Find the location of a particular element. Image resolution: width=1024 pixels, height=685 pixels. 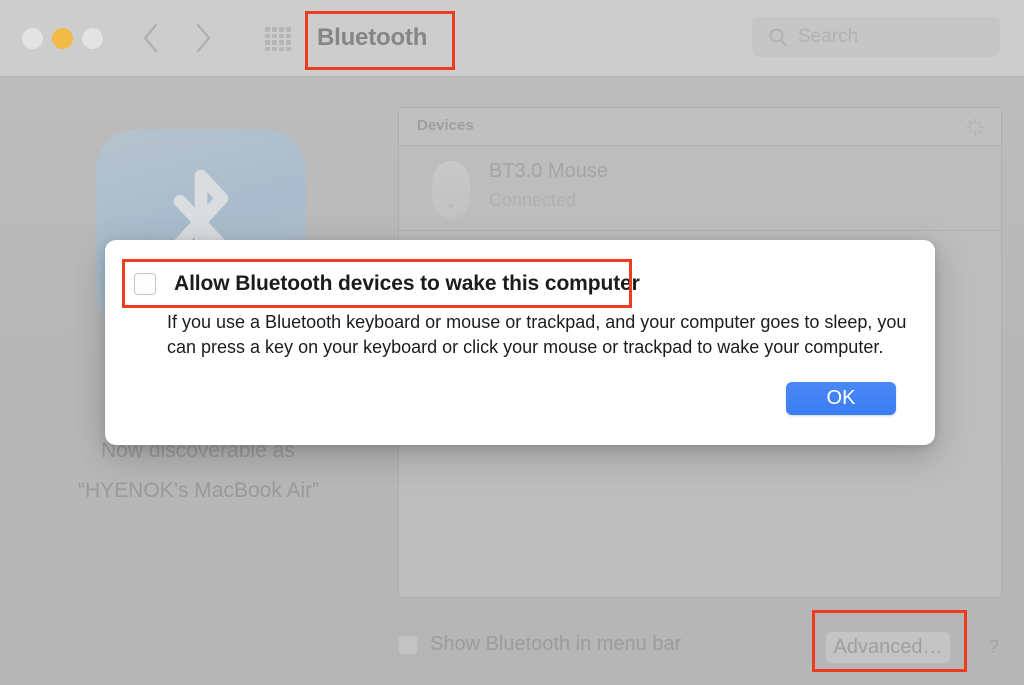

device-status: Connected is located at coordinates (533, 200).